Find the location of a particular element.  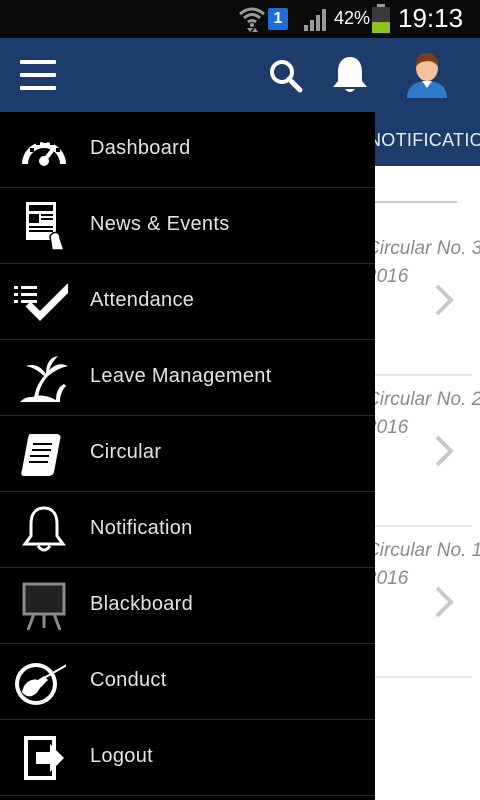

drawer-item-news-events: News & Events is located at coordinates (187, 226).